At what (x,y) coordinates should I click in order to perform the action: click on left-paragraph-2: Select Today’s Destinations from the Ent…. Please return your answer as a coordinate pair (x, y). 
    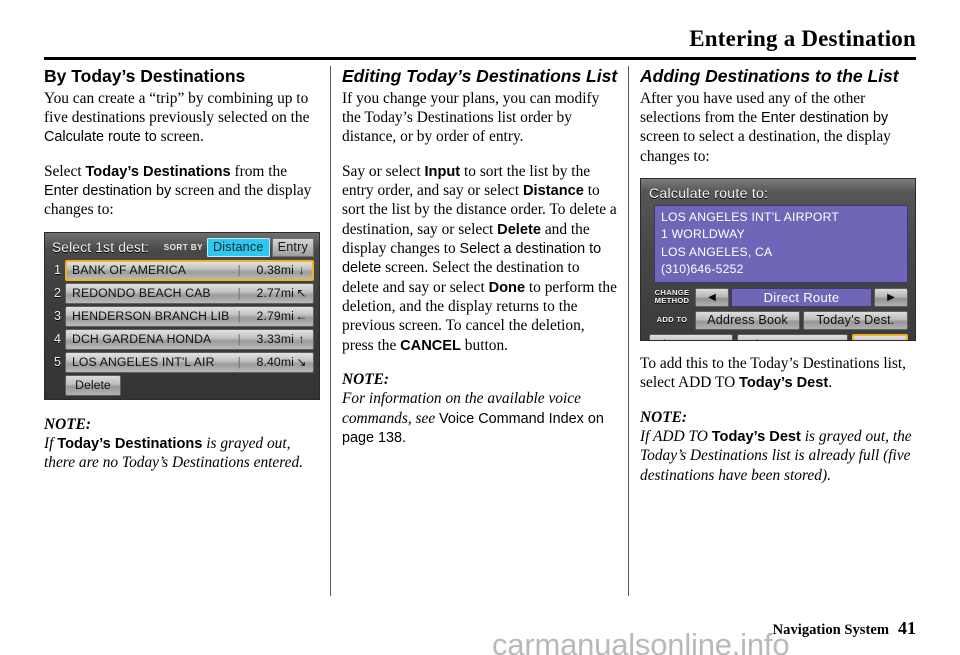
    Looking at the image, I should click on (182, 191).